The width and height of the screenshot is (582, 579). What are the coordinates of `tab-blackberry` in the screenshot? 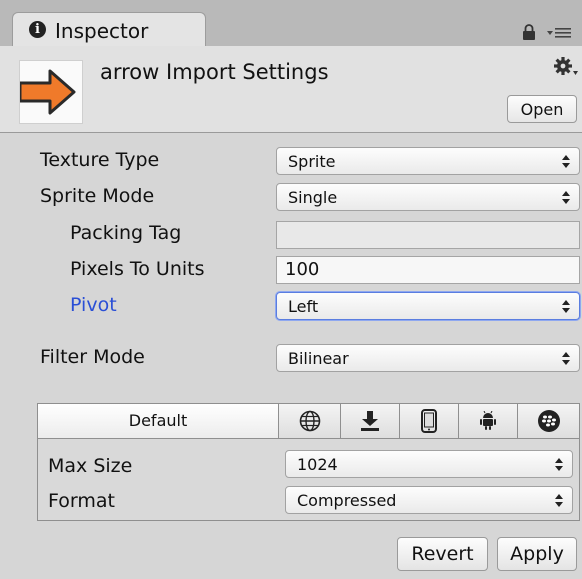 It's located at (548, 421).